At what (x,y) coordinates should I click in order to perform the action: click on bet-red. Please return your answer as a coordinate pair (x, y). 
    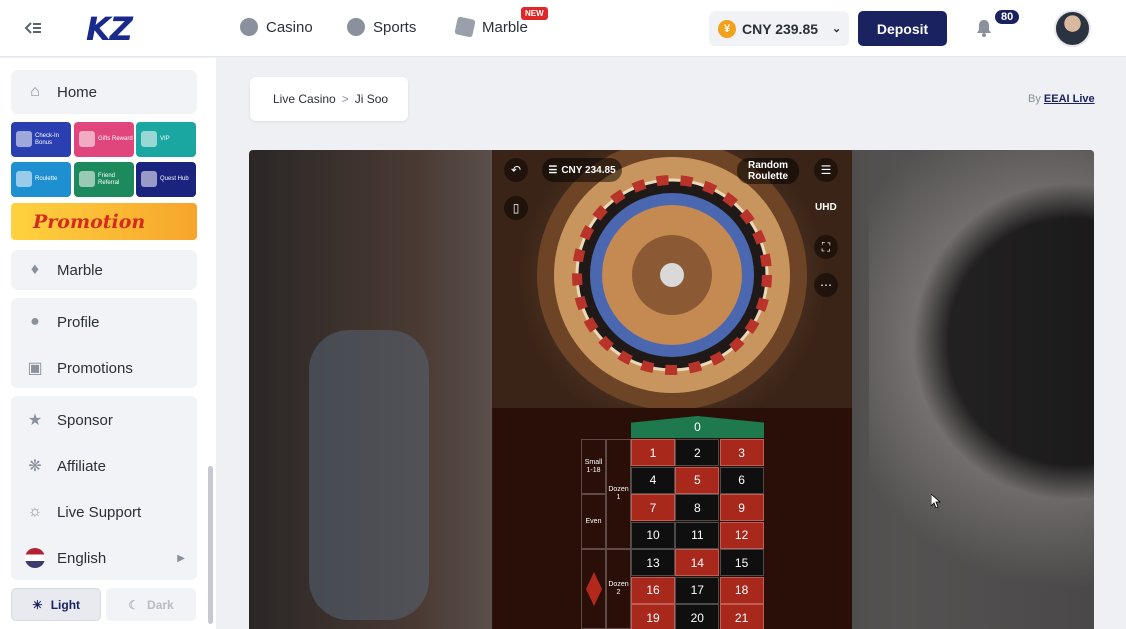
    Looking at the image, I should click on (593, 589).